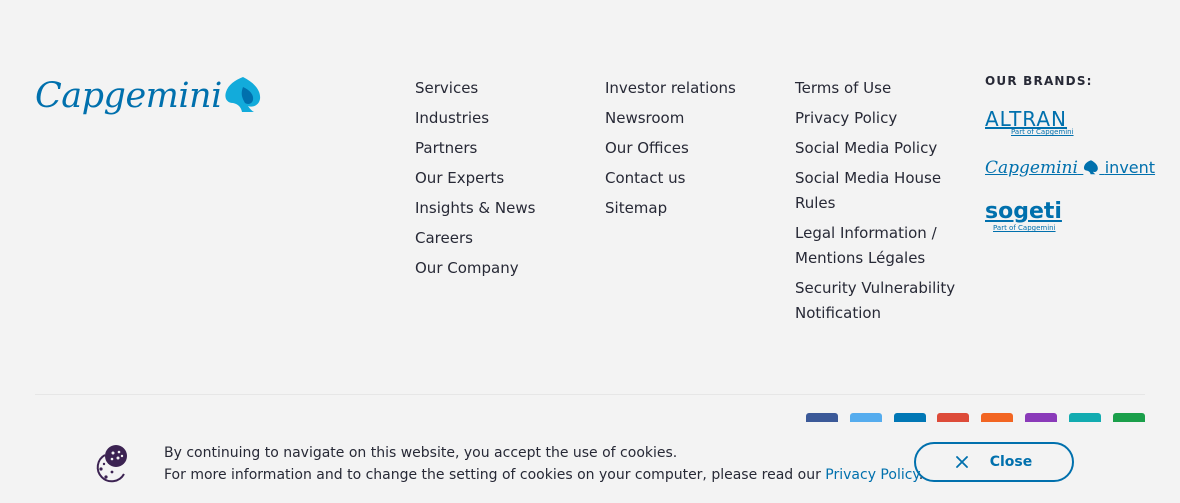 The width and height of the screenshot is (1180, 503). Describe the element at coordinates (590, 394) in the screenshot. I see `footer-divider` at that location.